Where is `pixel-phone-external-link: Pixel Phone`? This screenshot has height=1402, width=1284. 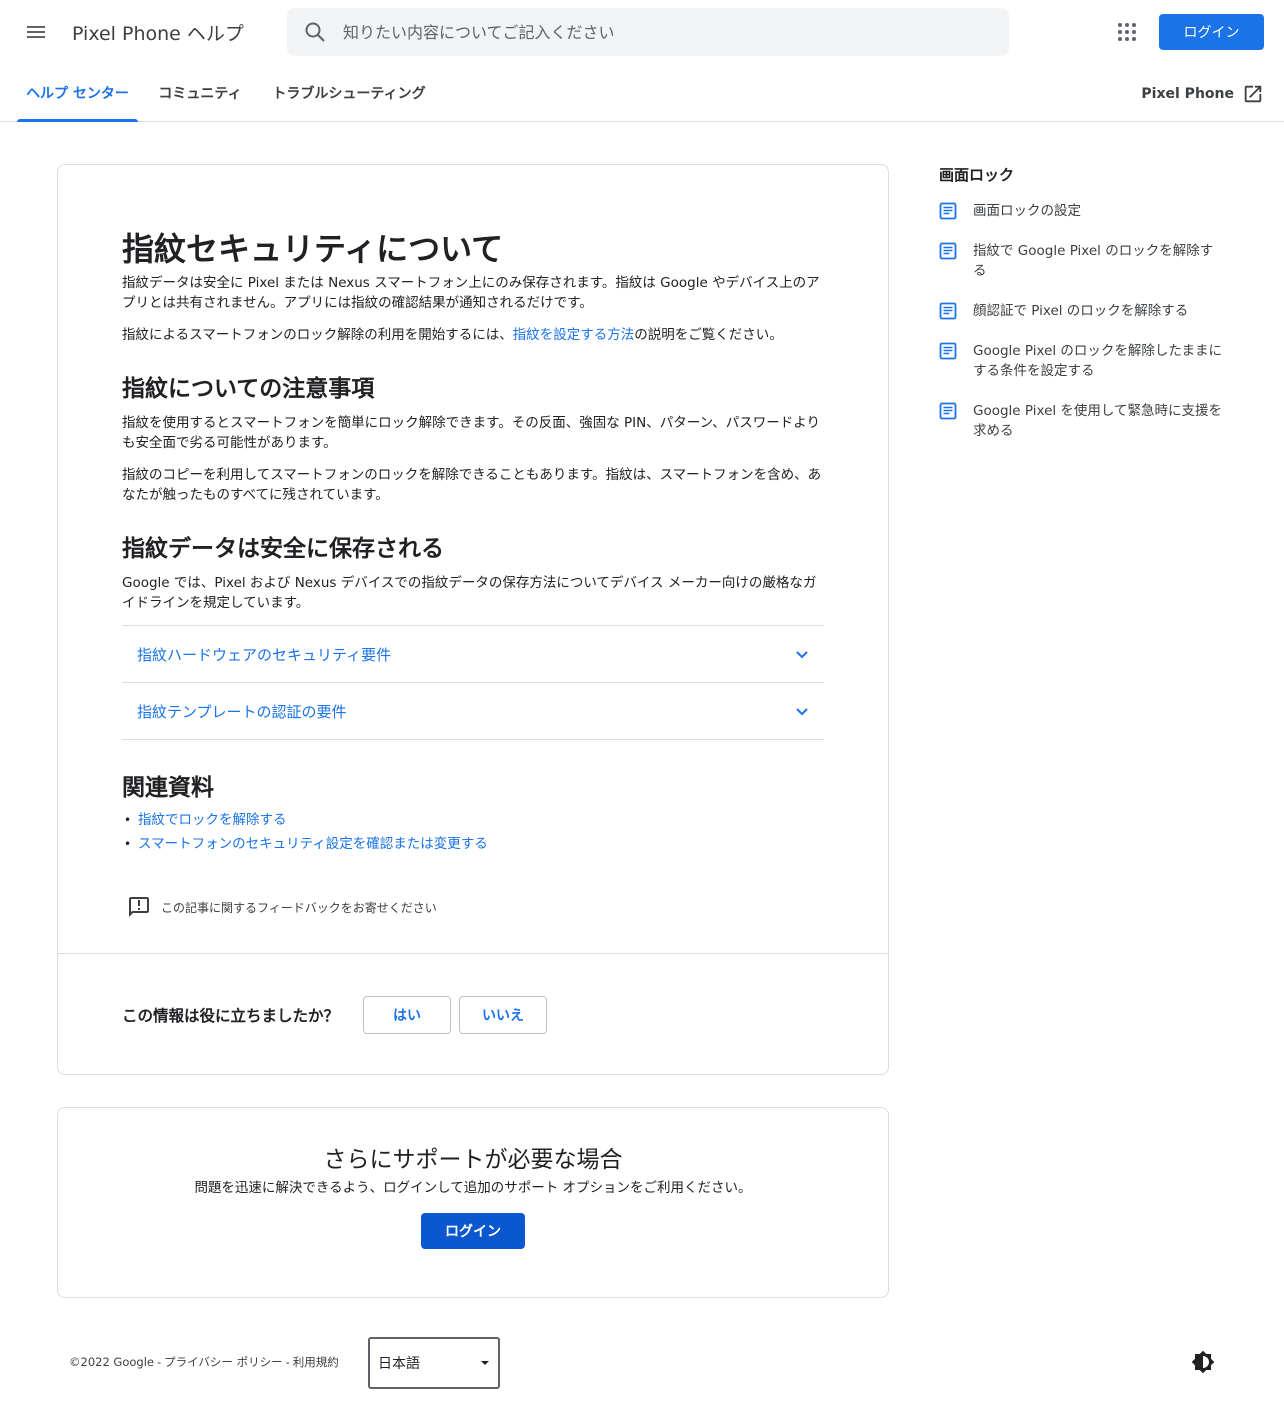 pixel-phone-external-link: Pixel Phone is located at coordinates (1202, 94).